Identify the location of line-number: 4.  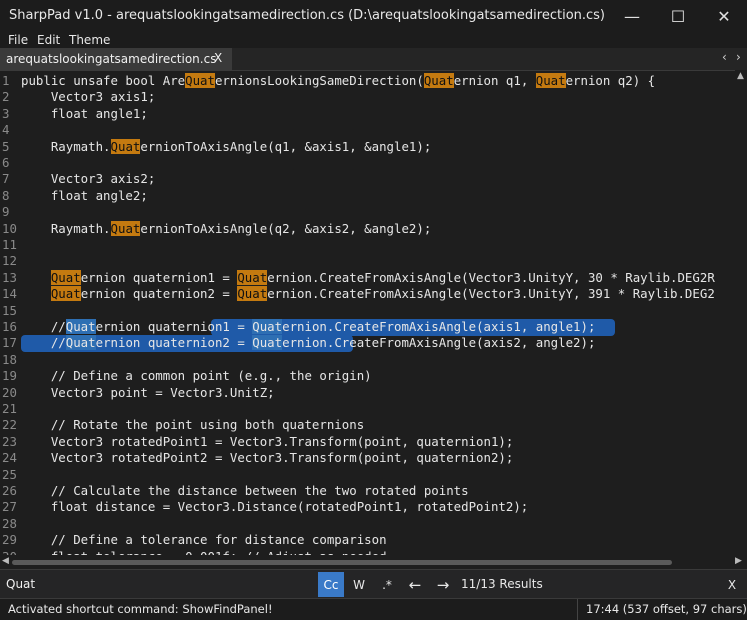
(6, 130).